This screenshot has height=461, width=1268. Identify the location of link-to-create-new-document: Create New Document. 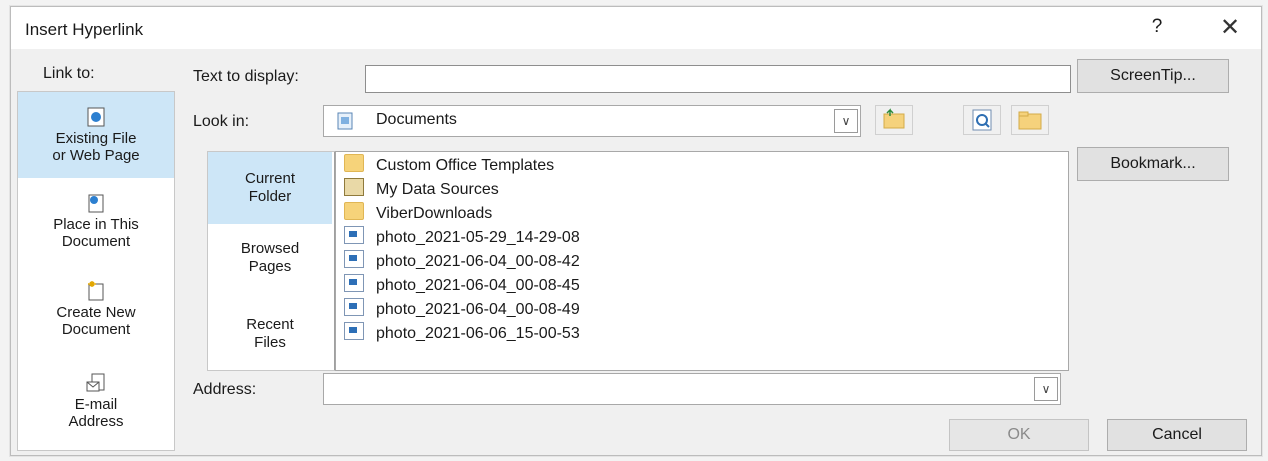
(96, 320).